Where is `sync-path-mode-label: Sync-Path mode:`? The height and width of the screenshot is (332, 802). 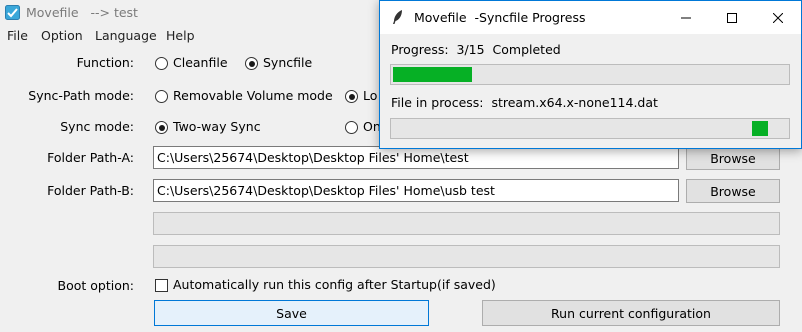
sync-path-mode-label: Sync-Path mode: is located at coordinates (81, 95).